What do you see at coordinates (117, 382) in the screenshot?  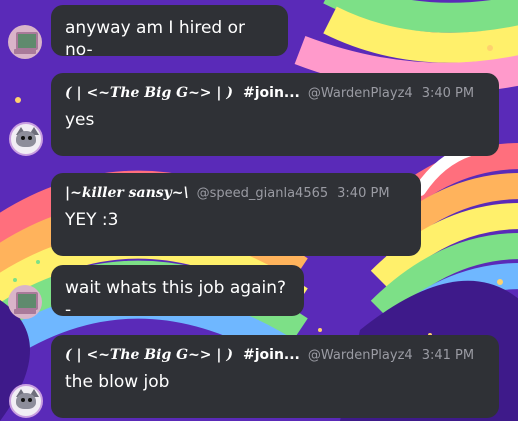 I see `message-text: the blow job` at bounding box center [117, 382].